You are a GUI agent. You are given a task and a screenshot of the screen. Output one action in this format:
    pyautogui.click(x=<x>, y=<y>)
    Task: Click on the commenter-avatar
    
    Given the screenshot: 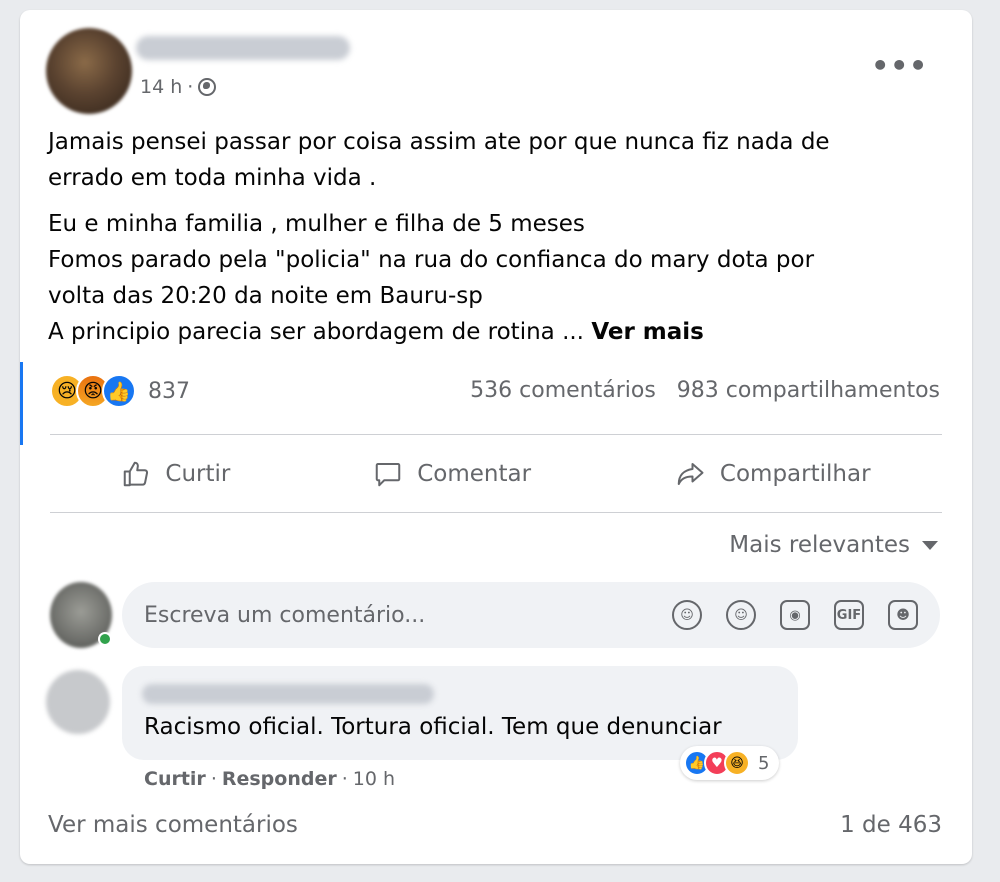 What is the action you would take?
    pyautogui.click(x=78, y=702)
    